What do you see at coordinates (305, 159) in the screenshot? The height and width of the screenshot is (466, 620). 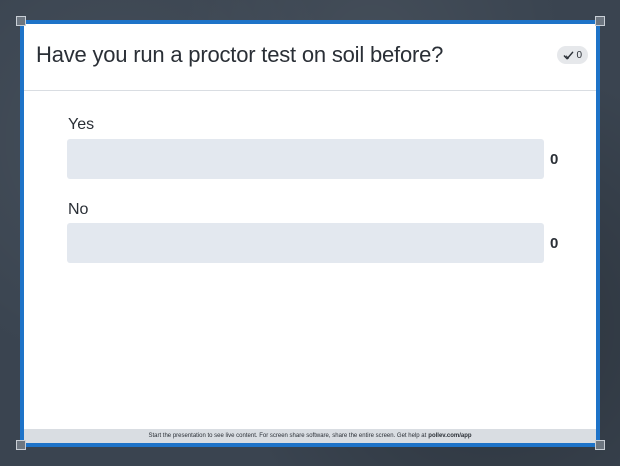 I see `option-bar-yes` at bounding box center [305, 159].